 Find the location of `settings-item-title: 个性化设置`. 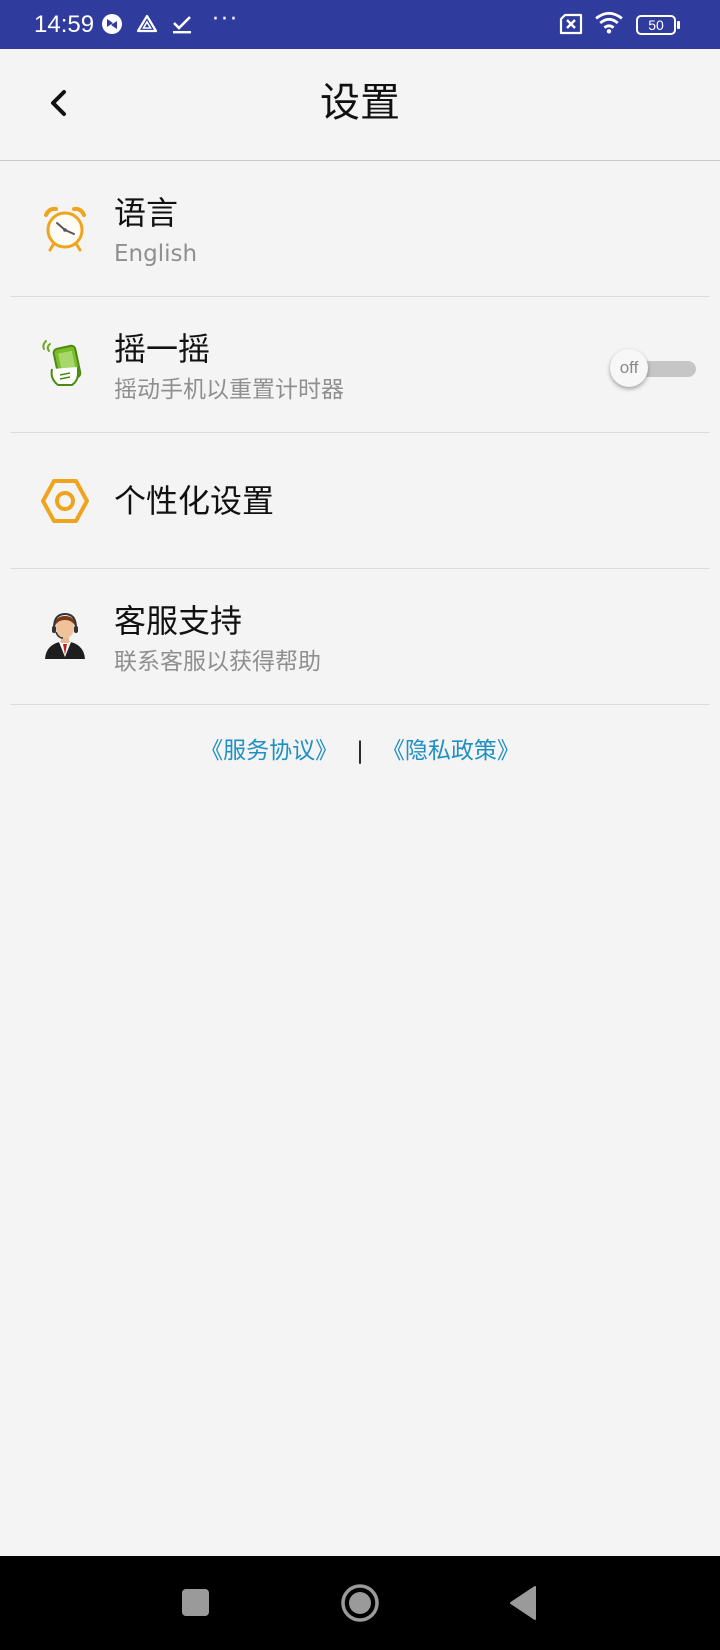

settings-item-title: 个性化设置 is located at coordinates (194, 501).